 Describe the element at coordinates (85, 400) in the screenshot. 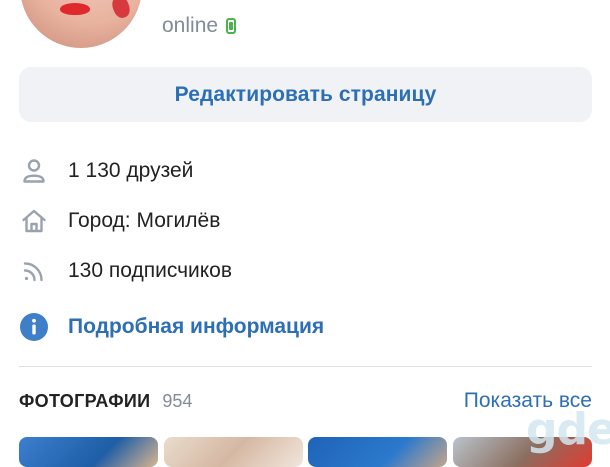

I see `photos-title: ФОТОГРАФИИ` at that location.